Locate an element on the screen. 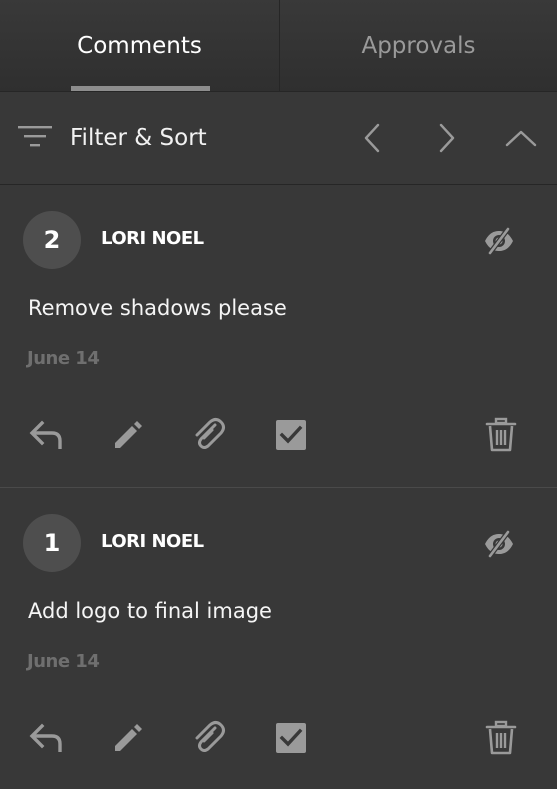 This screenshot has height=789, width=557. tab-comments: Comments is located at coordinates (139, 45).